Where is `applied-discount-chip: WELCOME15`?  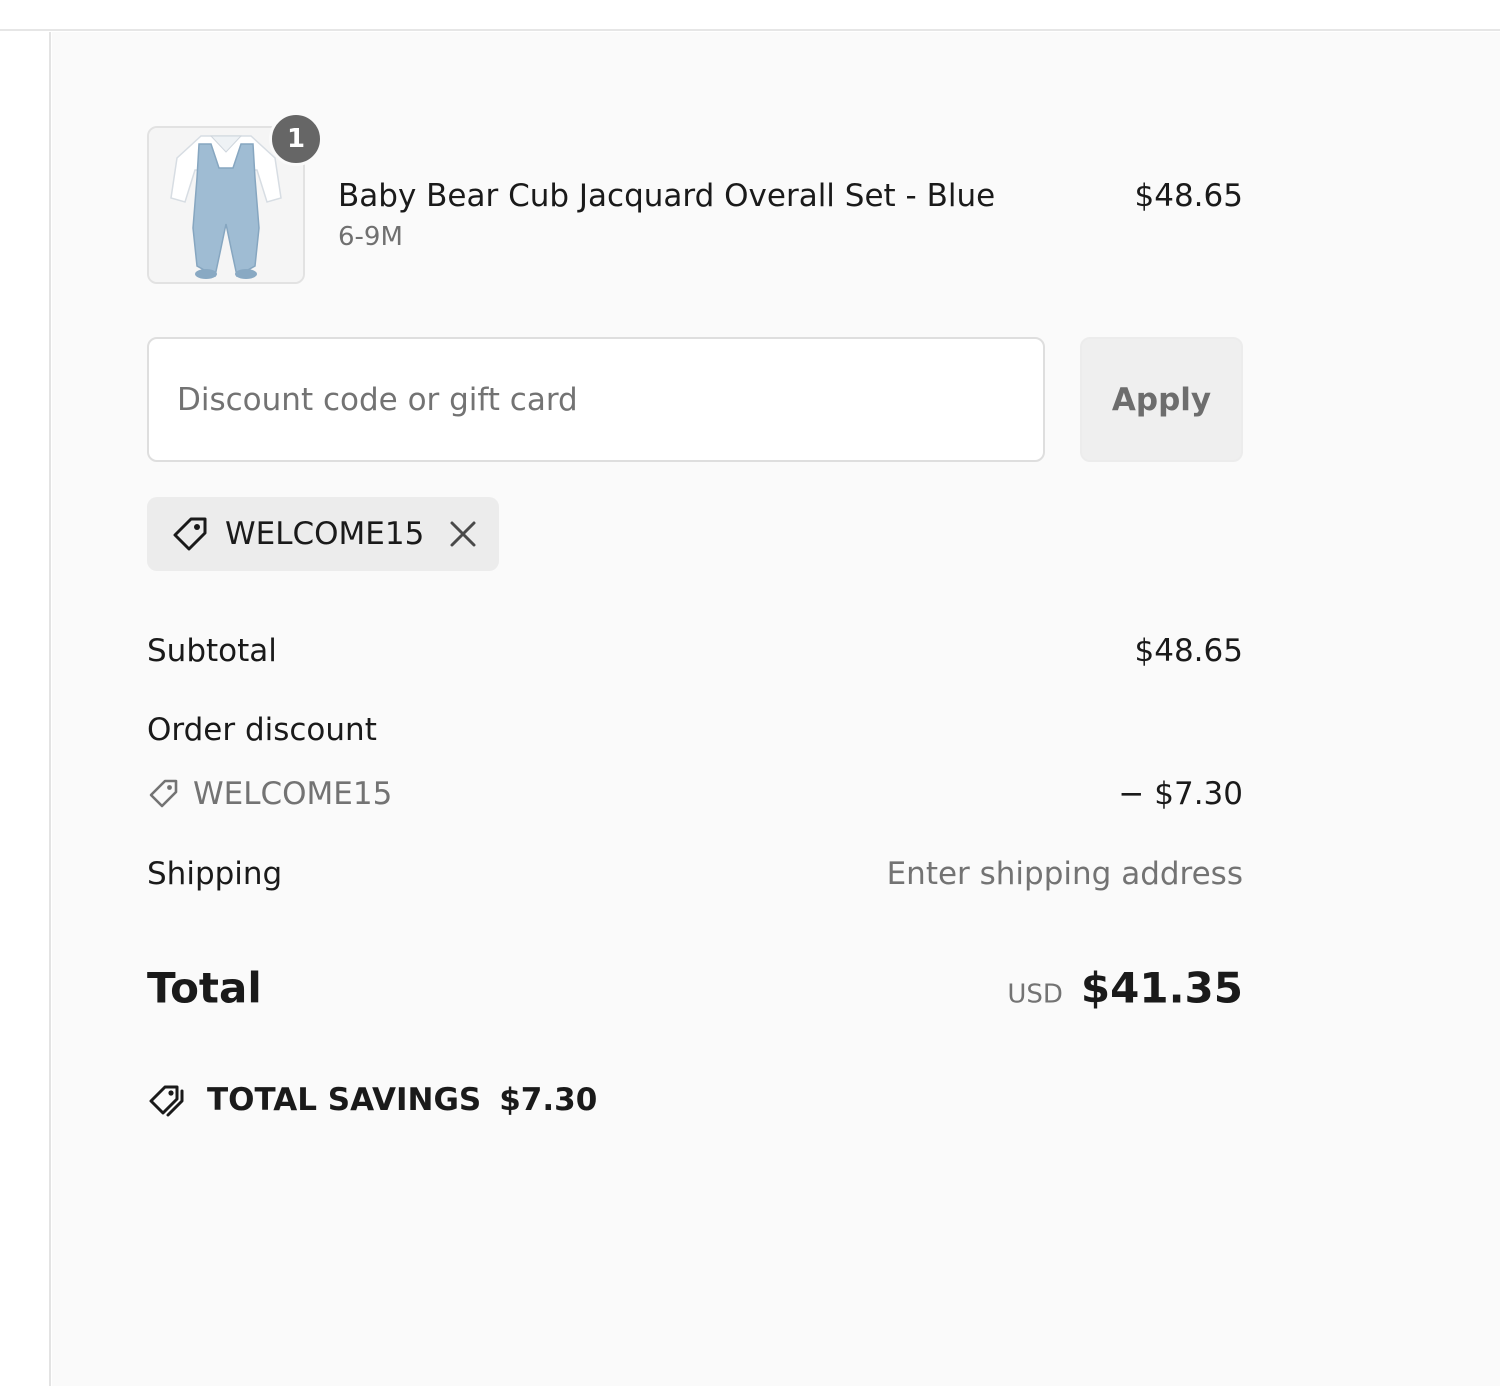
applied-discount-chip: WELCOME15 is located at coordinates (323, 534).